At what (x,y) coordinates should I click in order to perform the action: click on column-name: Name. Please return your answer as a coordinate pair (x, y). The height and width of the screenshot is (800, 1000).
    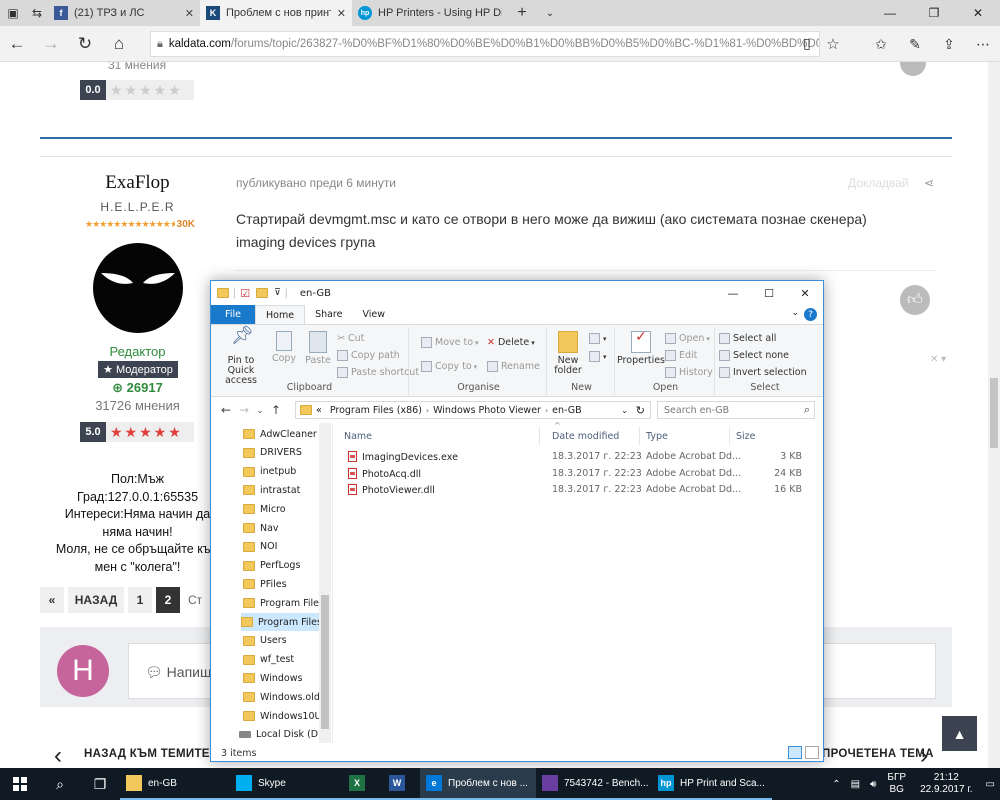
    Looking at the image, I should click on (439, 436).